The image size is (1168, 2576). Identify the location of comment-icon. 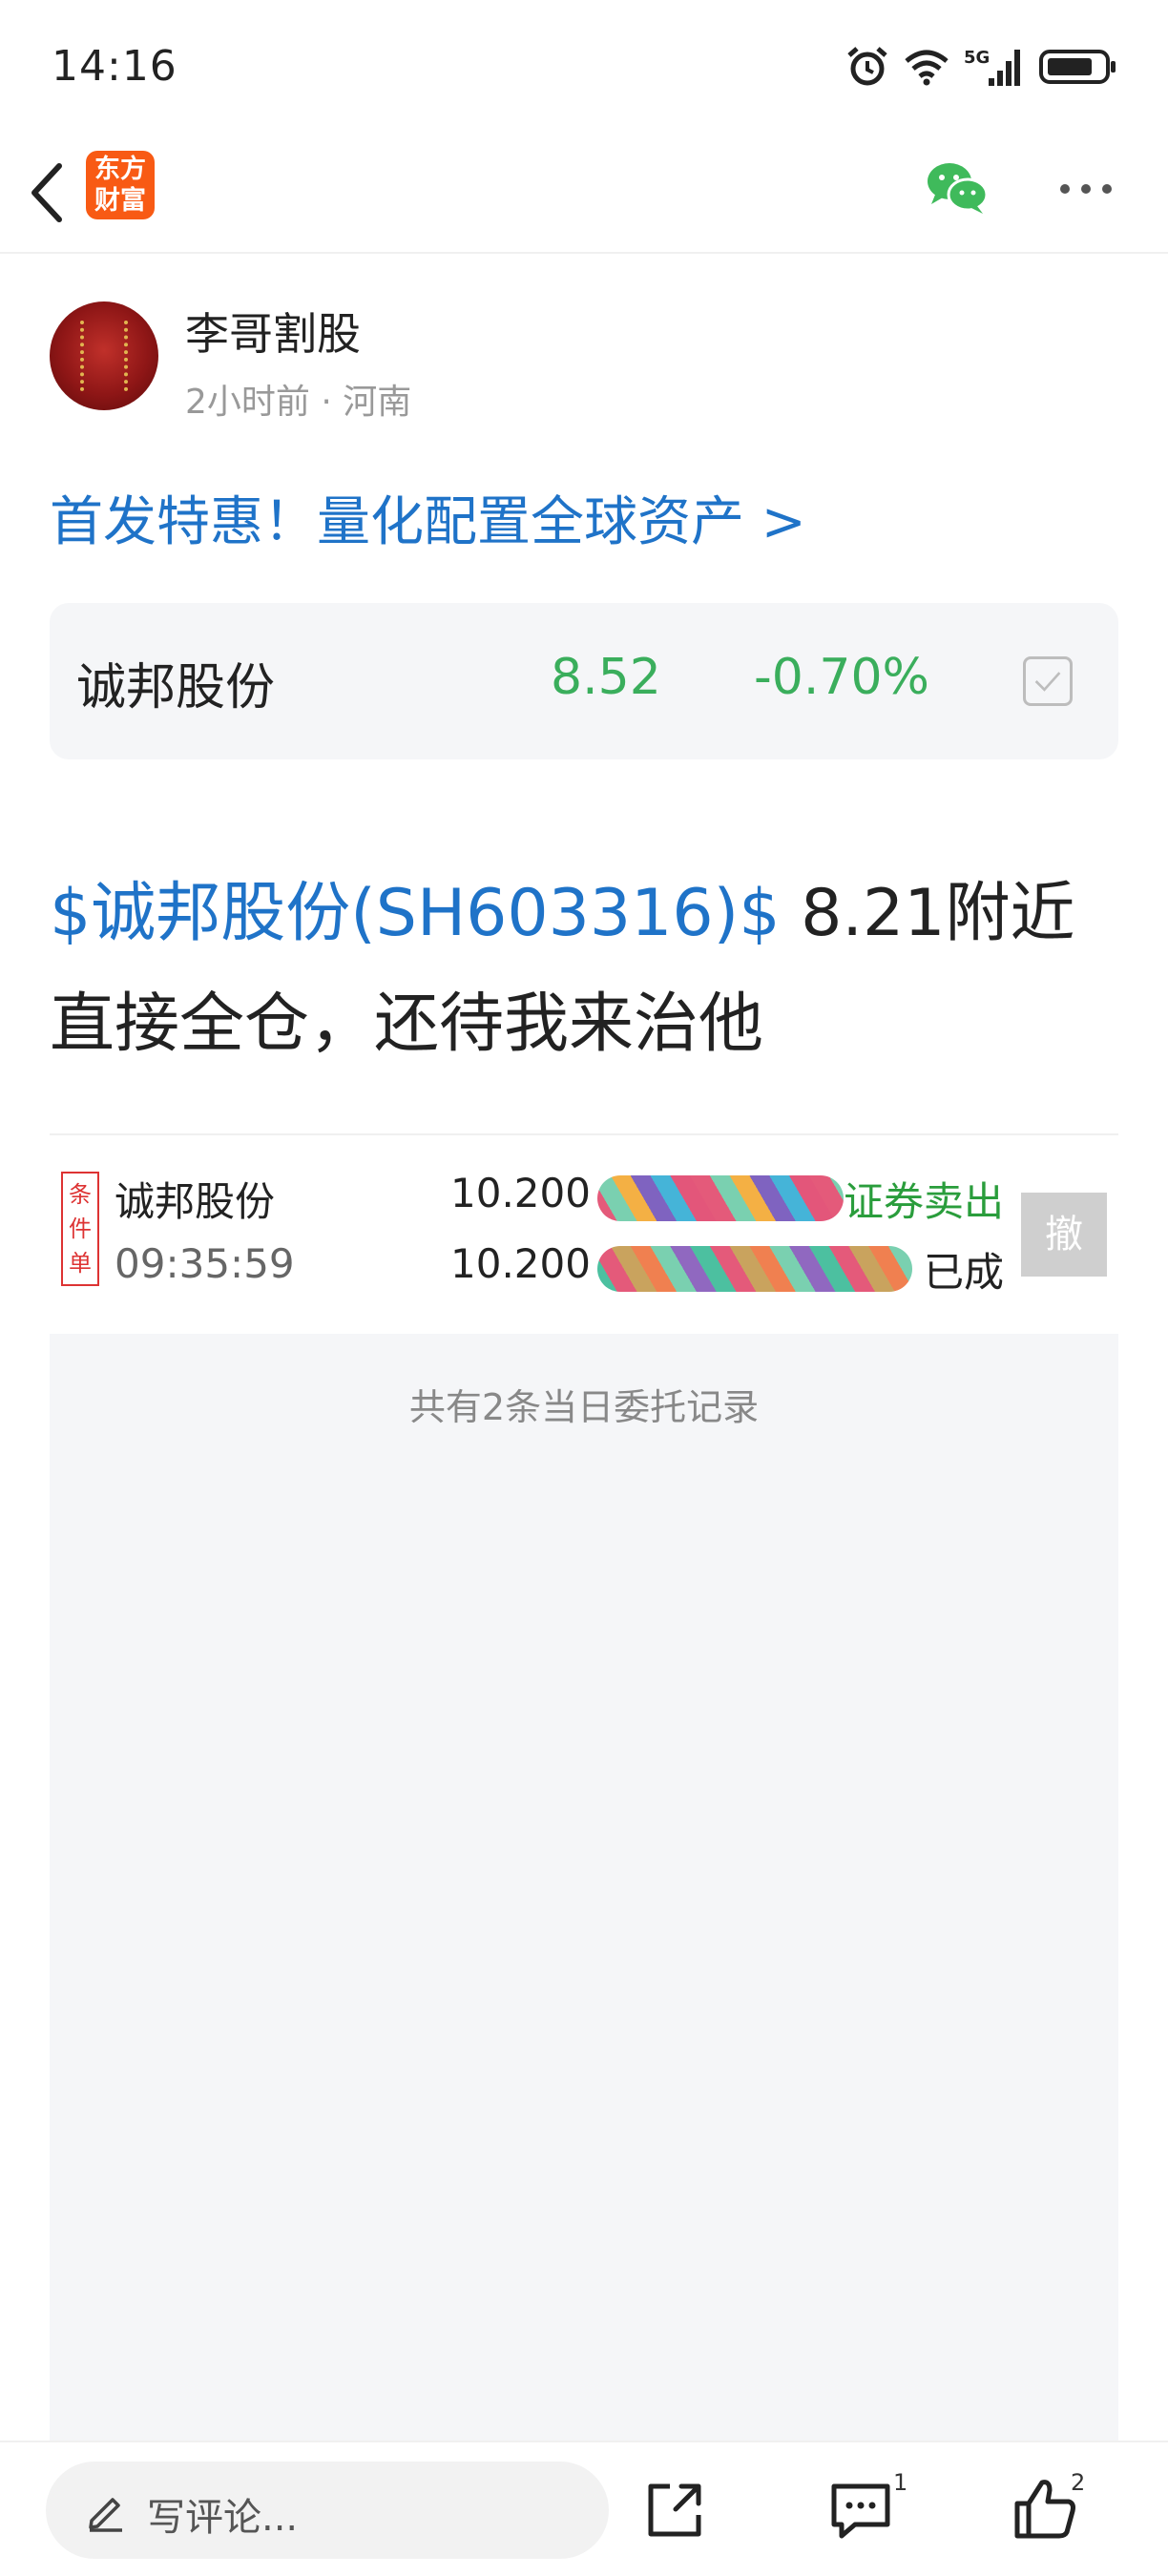
(861, 2510).